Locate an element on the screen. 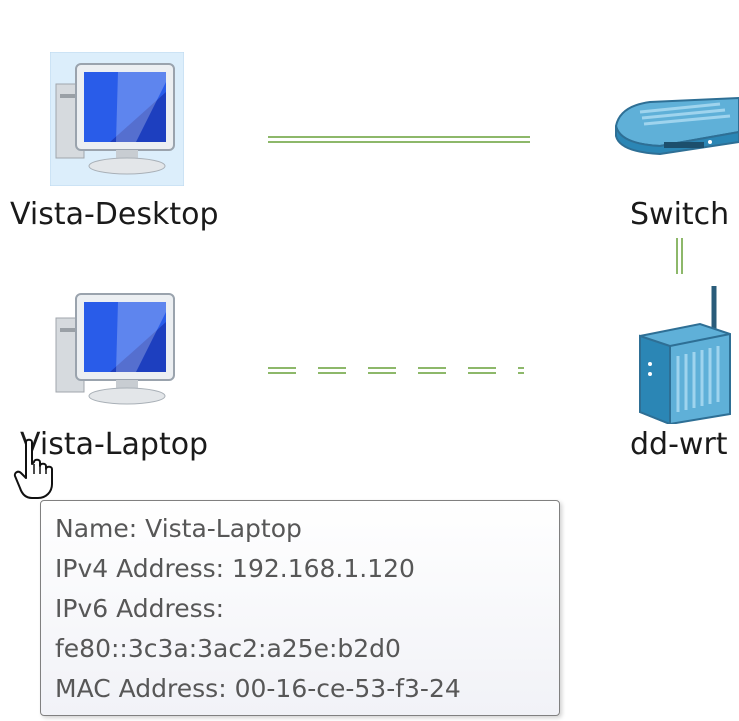 This screenshot has height=721, width=739. device-vista-laptop is located at coordinates (117, 351).